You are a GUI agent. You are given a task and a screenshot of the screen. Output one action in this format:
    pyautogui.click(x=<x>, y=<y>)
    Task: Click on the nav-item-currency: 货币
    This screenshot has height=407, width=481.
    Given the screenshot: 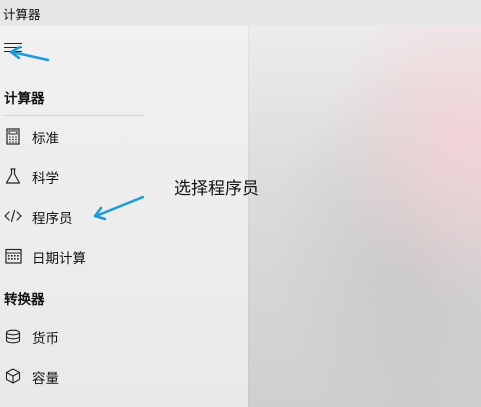 What is the action you would take?
    pyautogui.click(x=124, y=336)
    